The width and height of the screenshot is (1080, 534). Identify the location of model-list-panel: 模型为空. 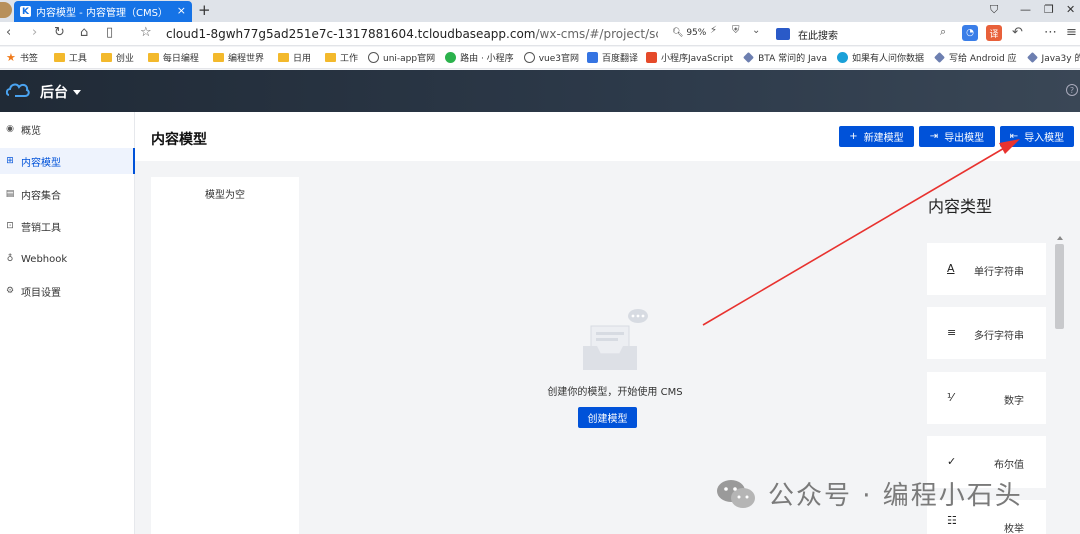
(225, 355).